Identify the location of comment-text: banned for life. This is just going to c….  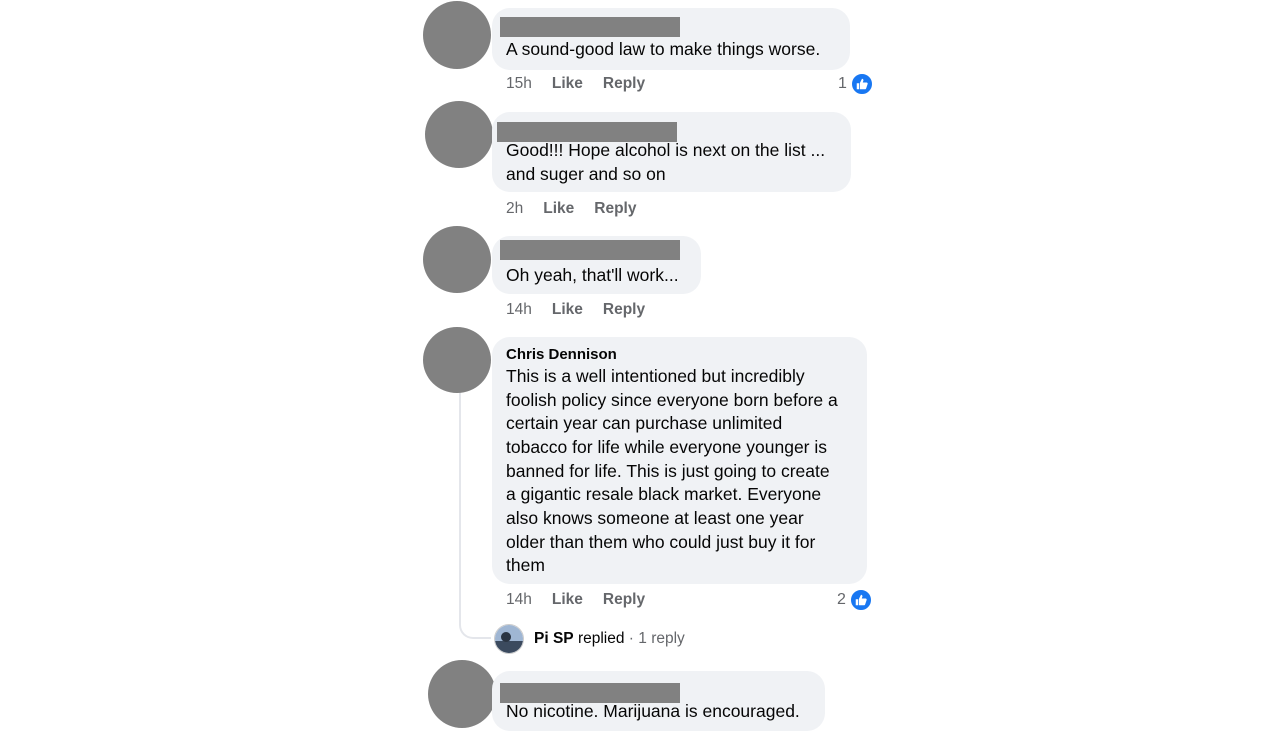
(668, 471).